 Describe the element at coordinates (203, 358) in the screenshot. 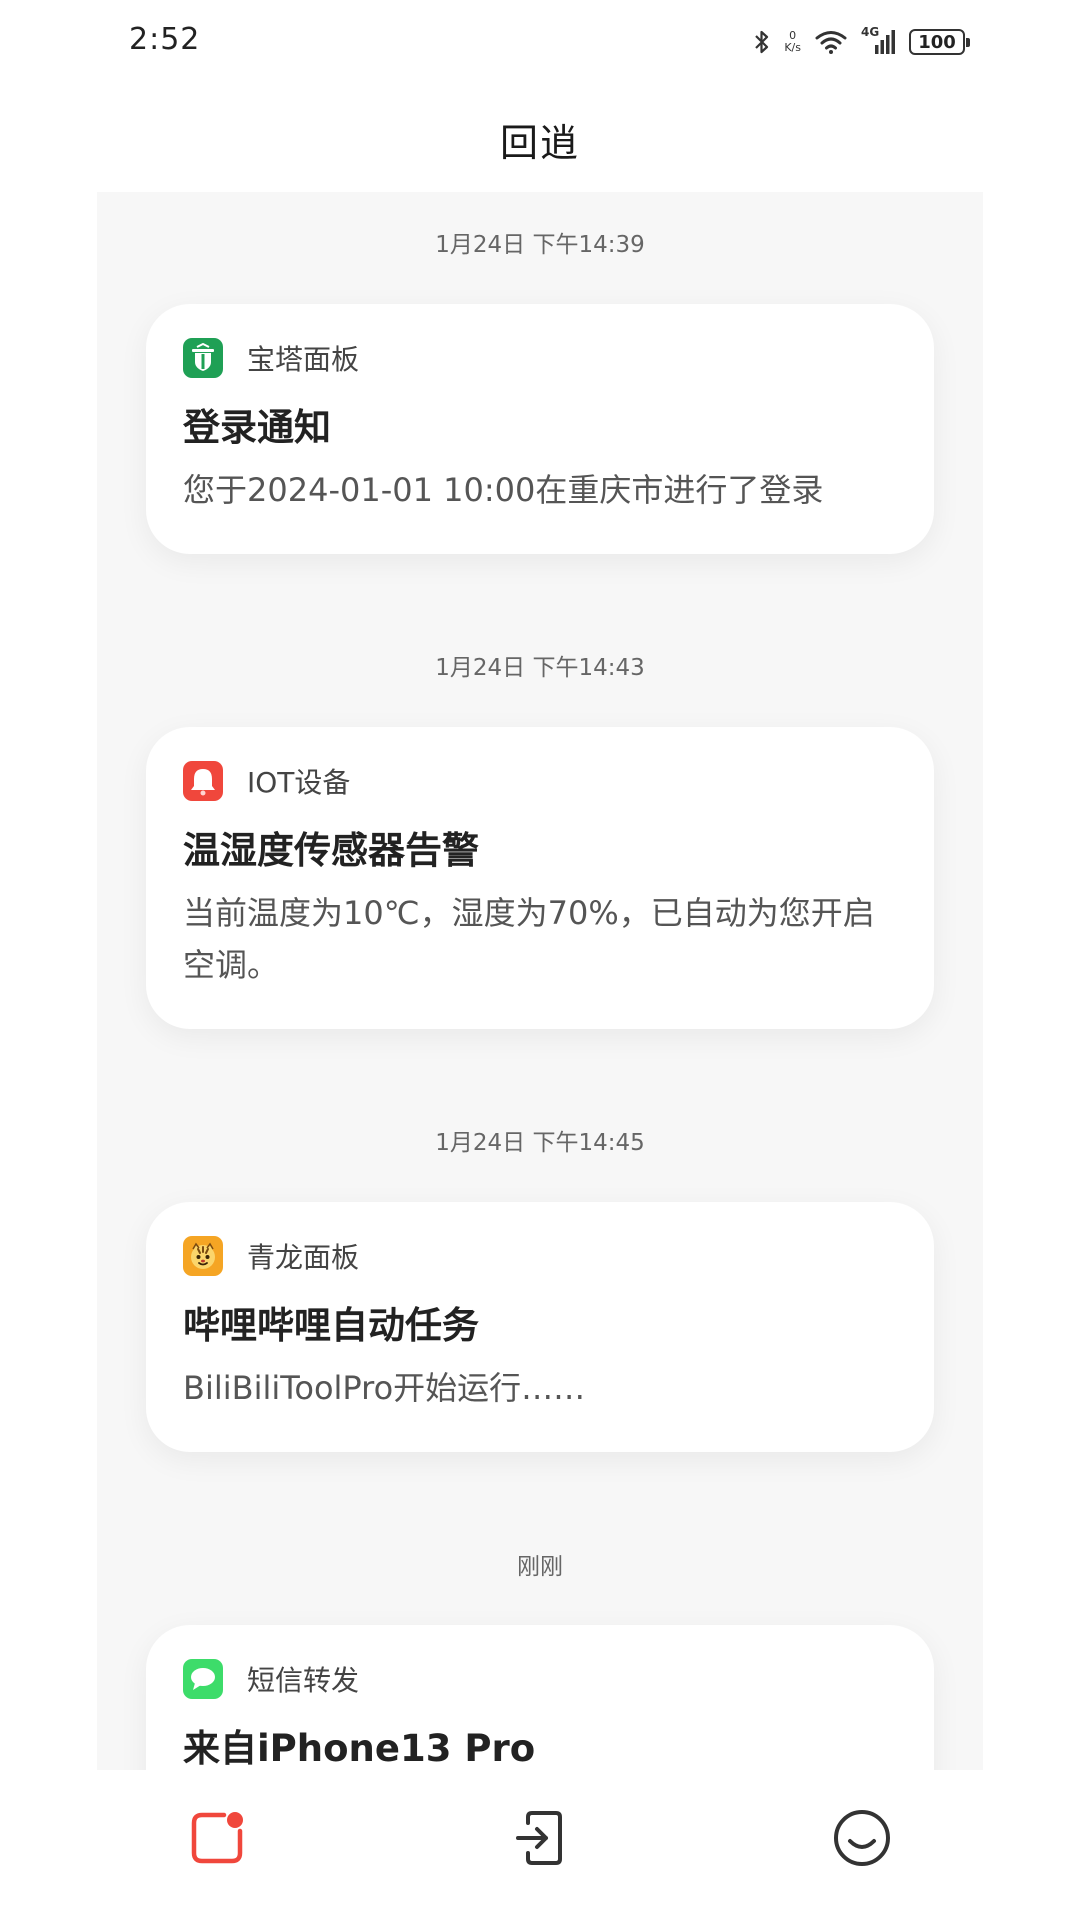

I see `shield-icon` at that location.